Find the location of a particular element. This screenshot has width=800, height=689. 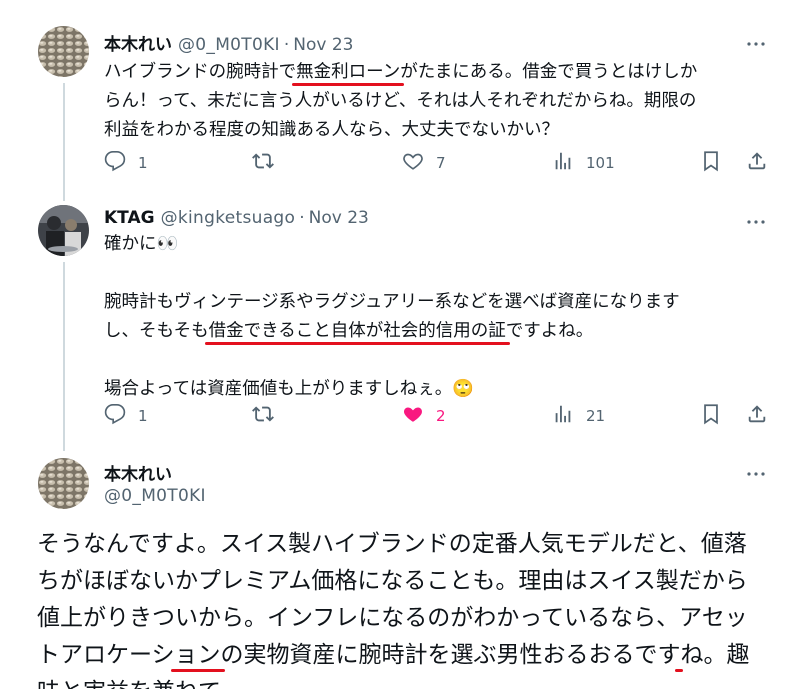

views-button: 21 is located at coordinates (578, 416).